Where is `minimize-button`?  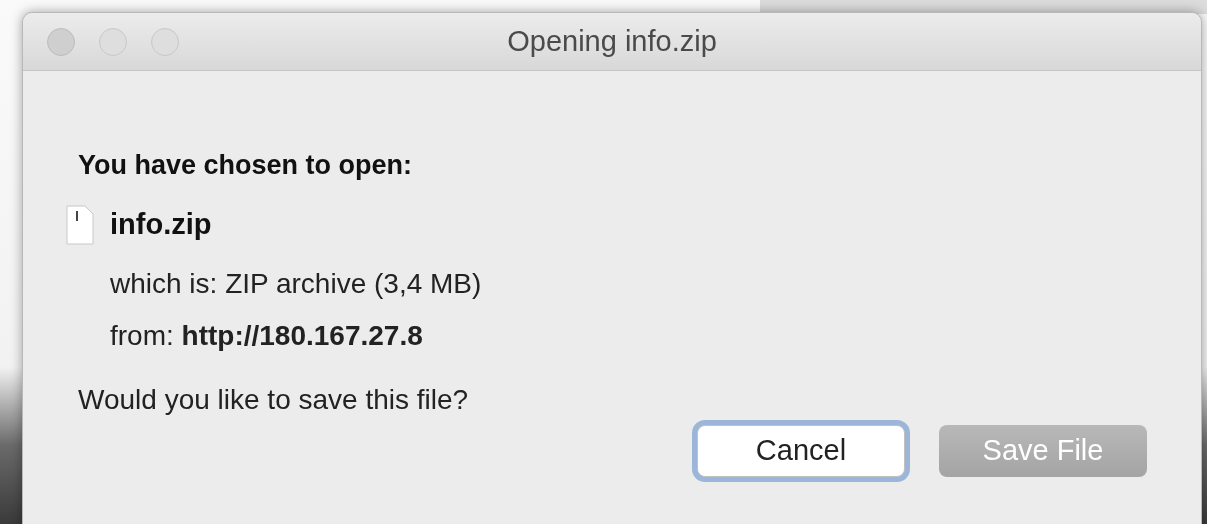 minimize-button is located at coordinates (113, 41).